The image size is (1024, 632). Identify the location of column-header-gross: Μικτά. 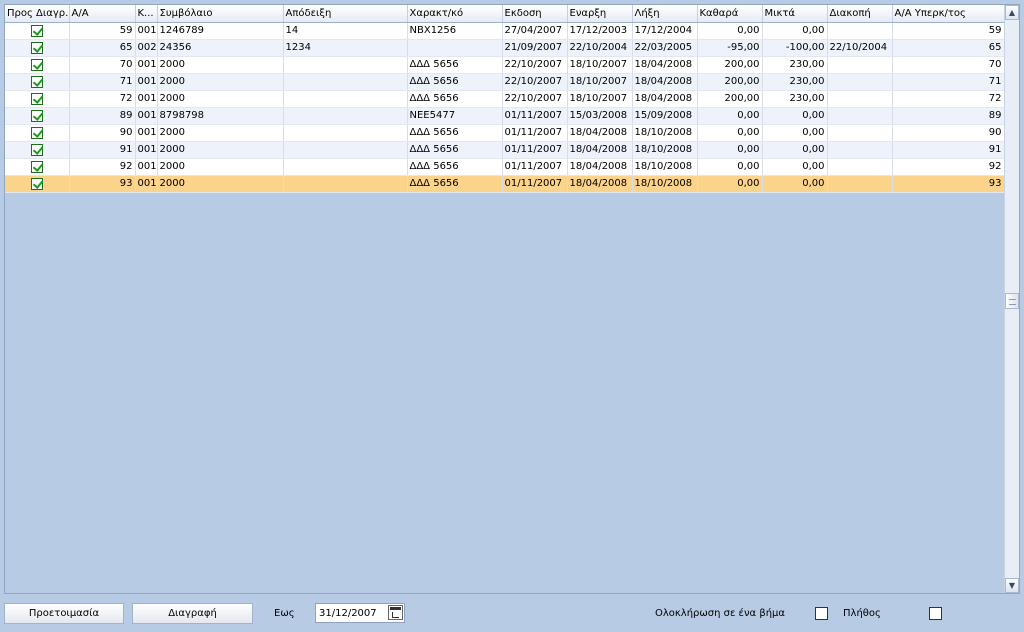
(795, 14).